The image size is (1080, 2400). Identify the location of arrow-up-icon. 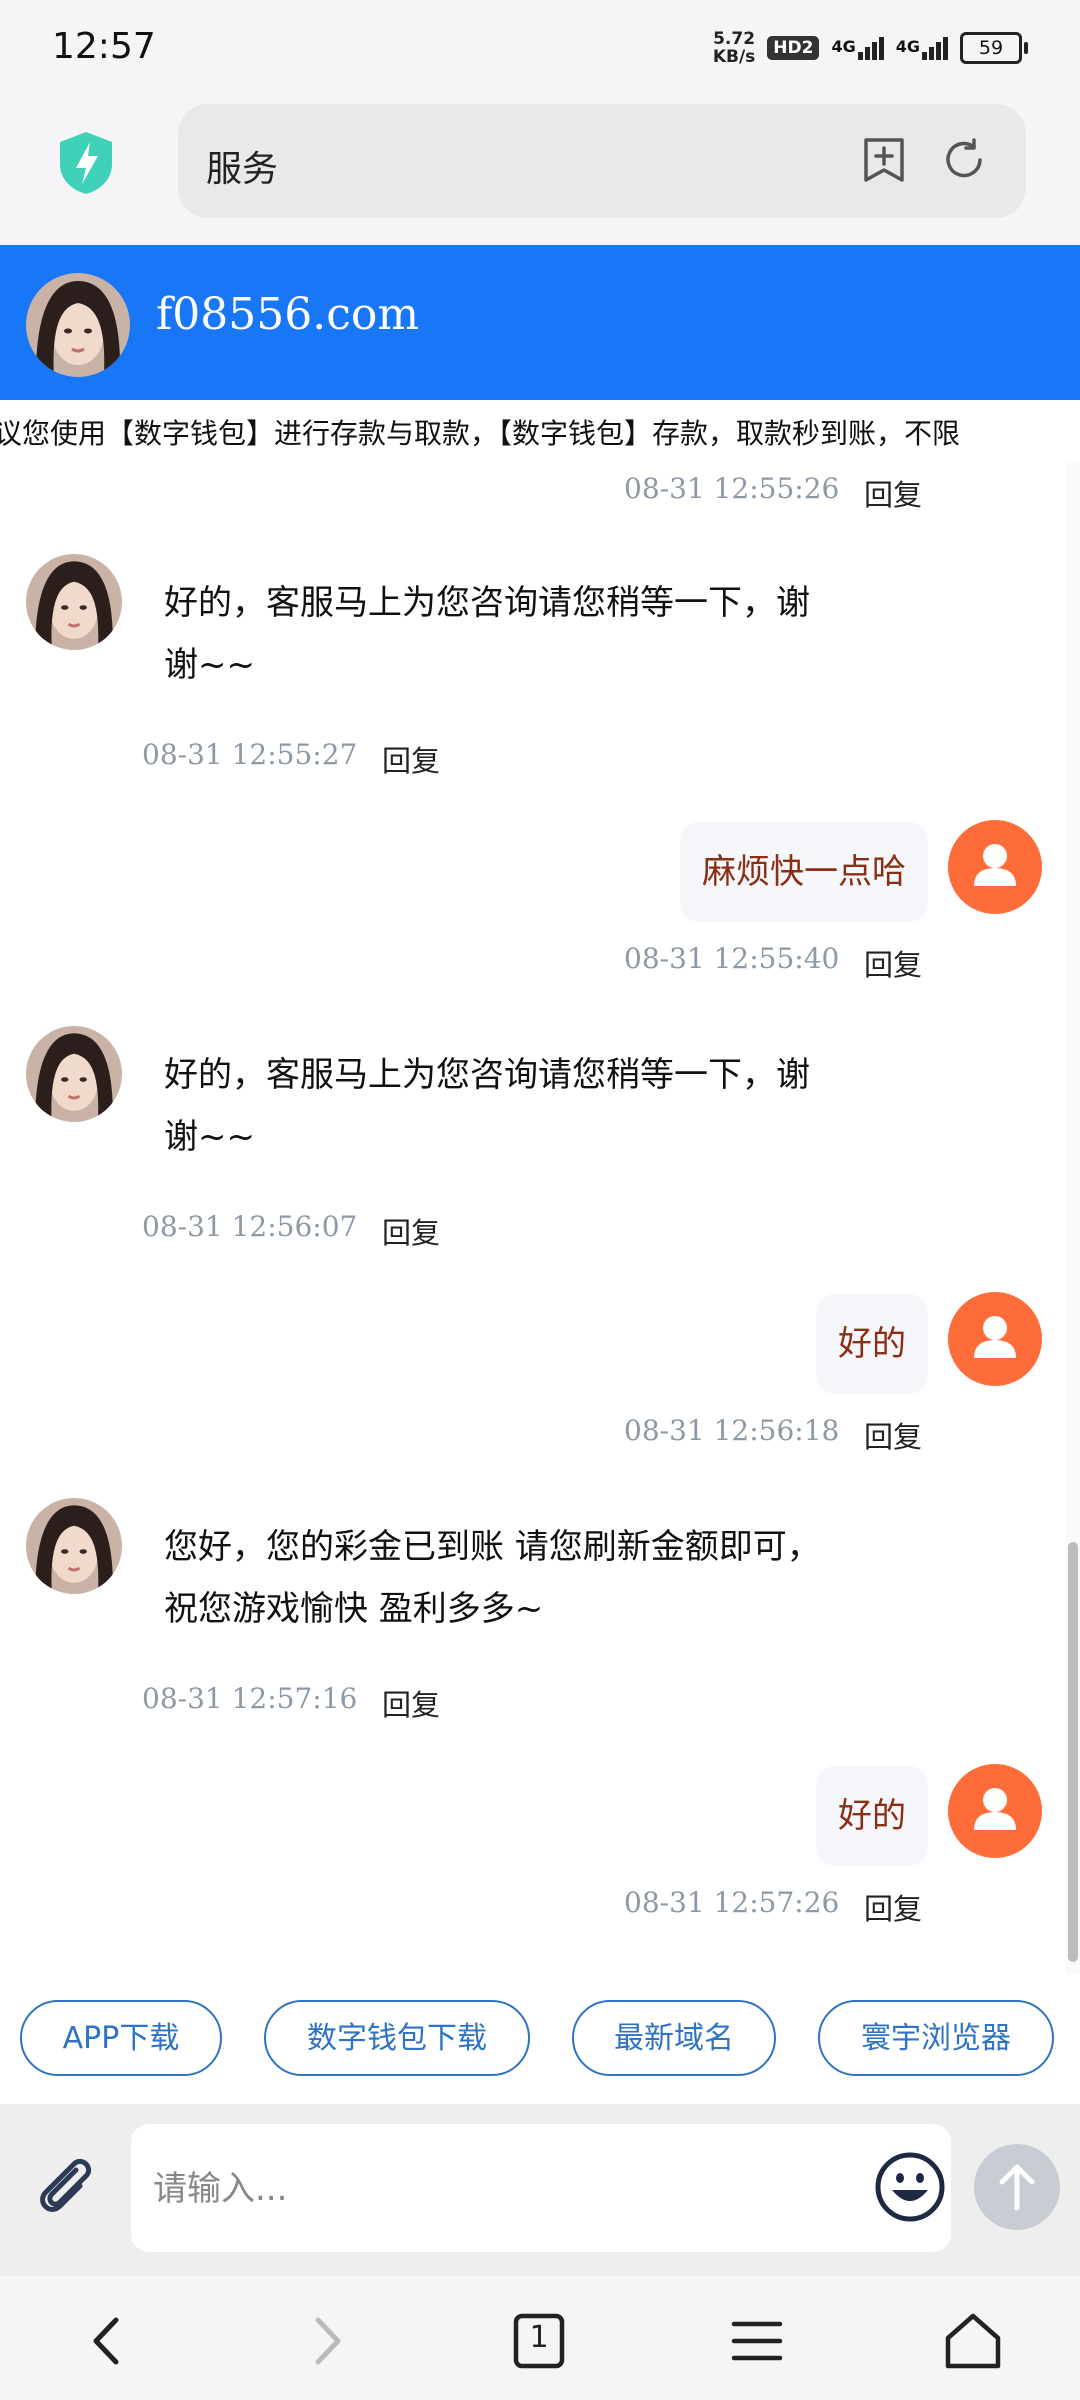
(1017, 2187).